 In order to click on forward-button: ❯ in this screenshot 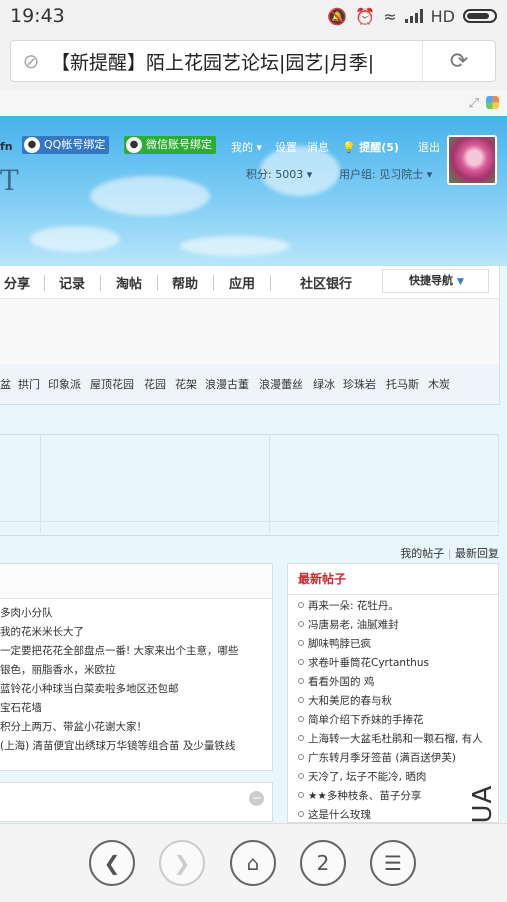, I will do `click(182, 863)`.